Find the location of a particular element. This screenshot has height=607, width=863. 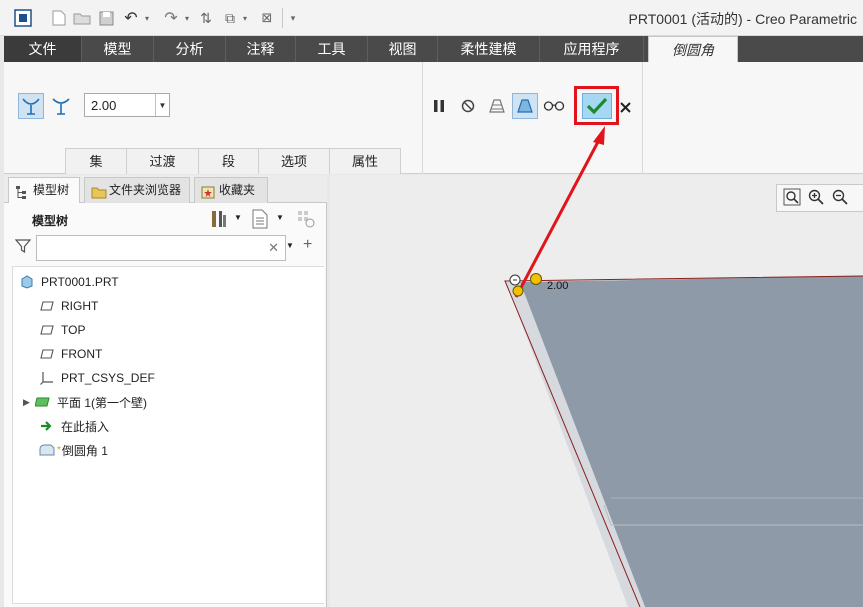

zoom-in-icon is located at coordinates (816, 198).